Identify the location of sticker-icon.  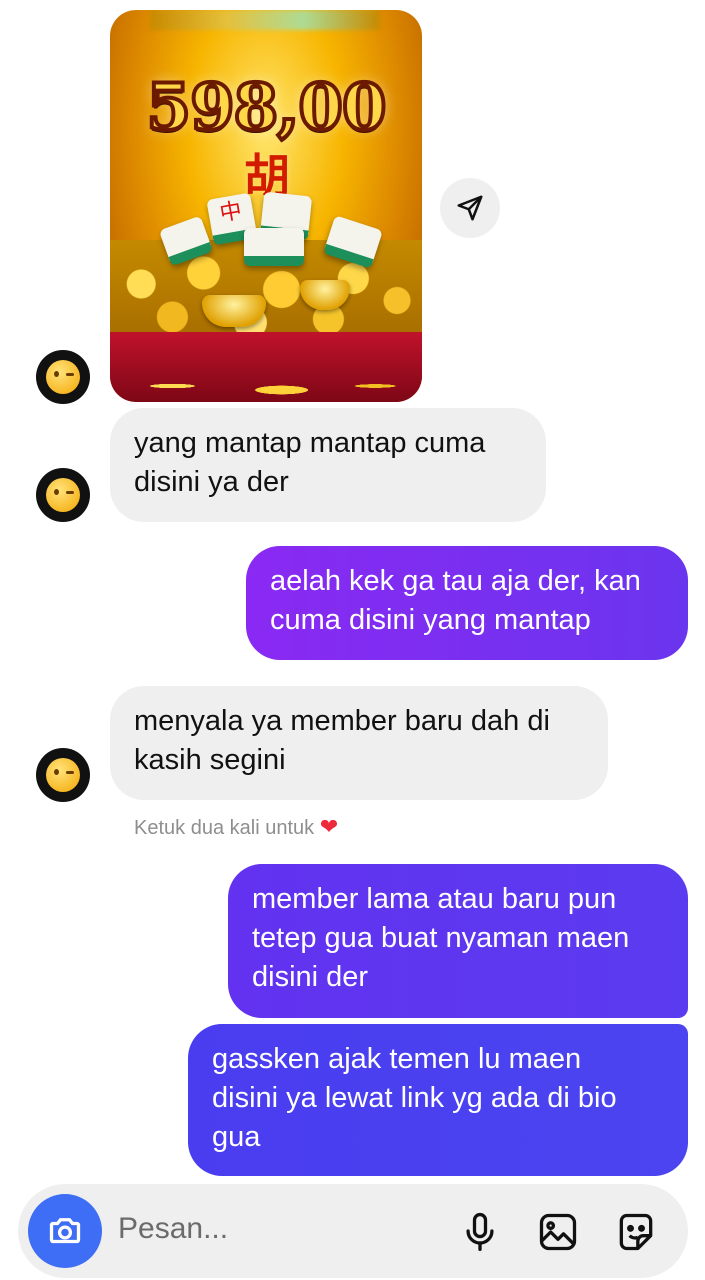
(636, 1232).